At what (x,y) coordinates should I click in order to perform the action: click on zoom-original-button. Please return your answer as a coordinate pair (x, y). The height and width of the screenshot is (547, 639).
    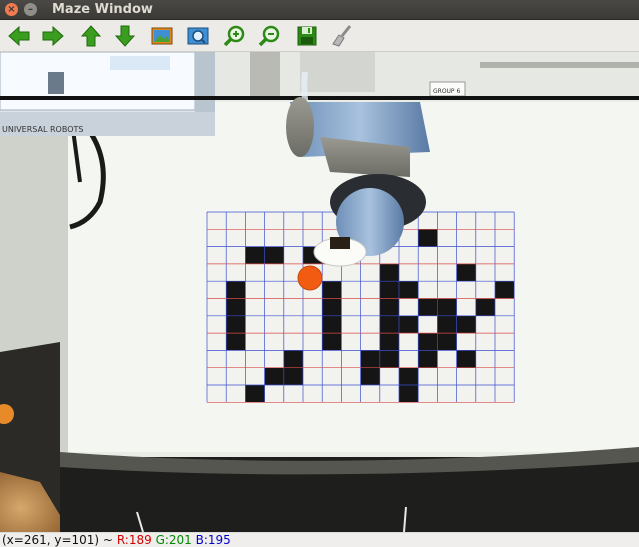
    Looking at the image, I should click on (162, 36).